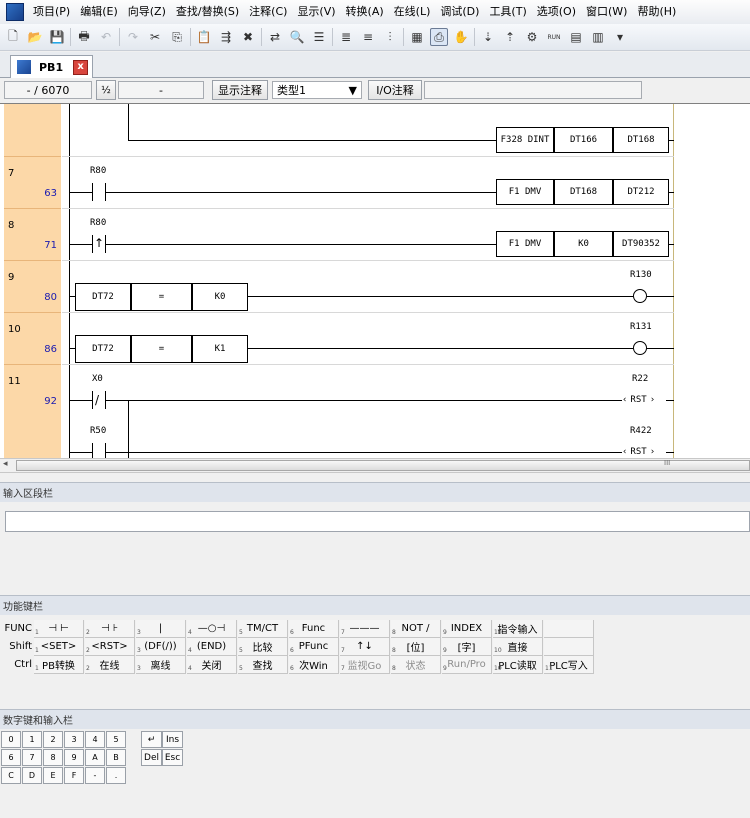 The height and width of the screenshot is (818, 750). What do you see at coordinates (95, 739) in the screenshot?
I see `num-key: 4` at bounding box center [95, 739].